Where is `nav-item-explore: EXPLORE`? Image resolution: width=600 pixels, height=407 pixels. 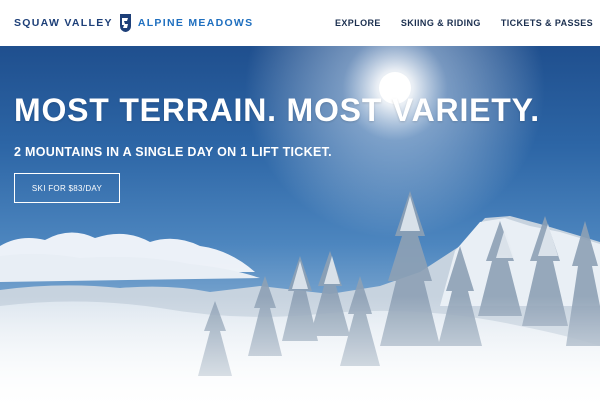
nav-item-explore: EXPLORE is located at coordinates (358, 23).